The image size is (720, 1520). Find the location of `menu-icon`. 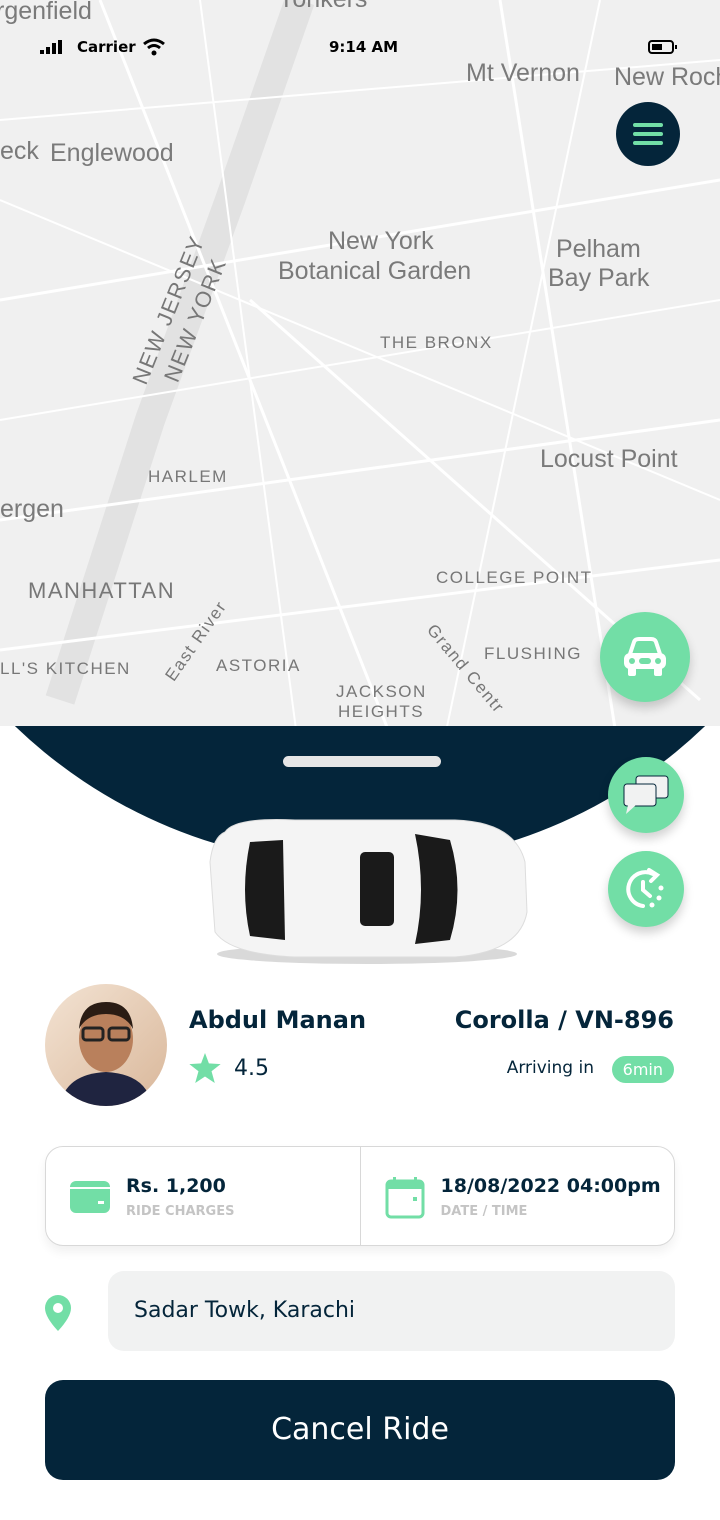

menu-icon is located at coordinates (648, 125).